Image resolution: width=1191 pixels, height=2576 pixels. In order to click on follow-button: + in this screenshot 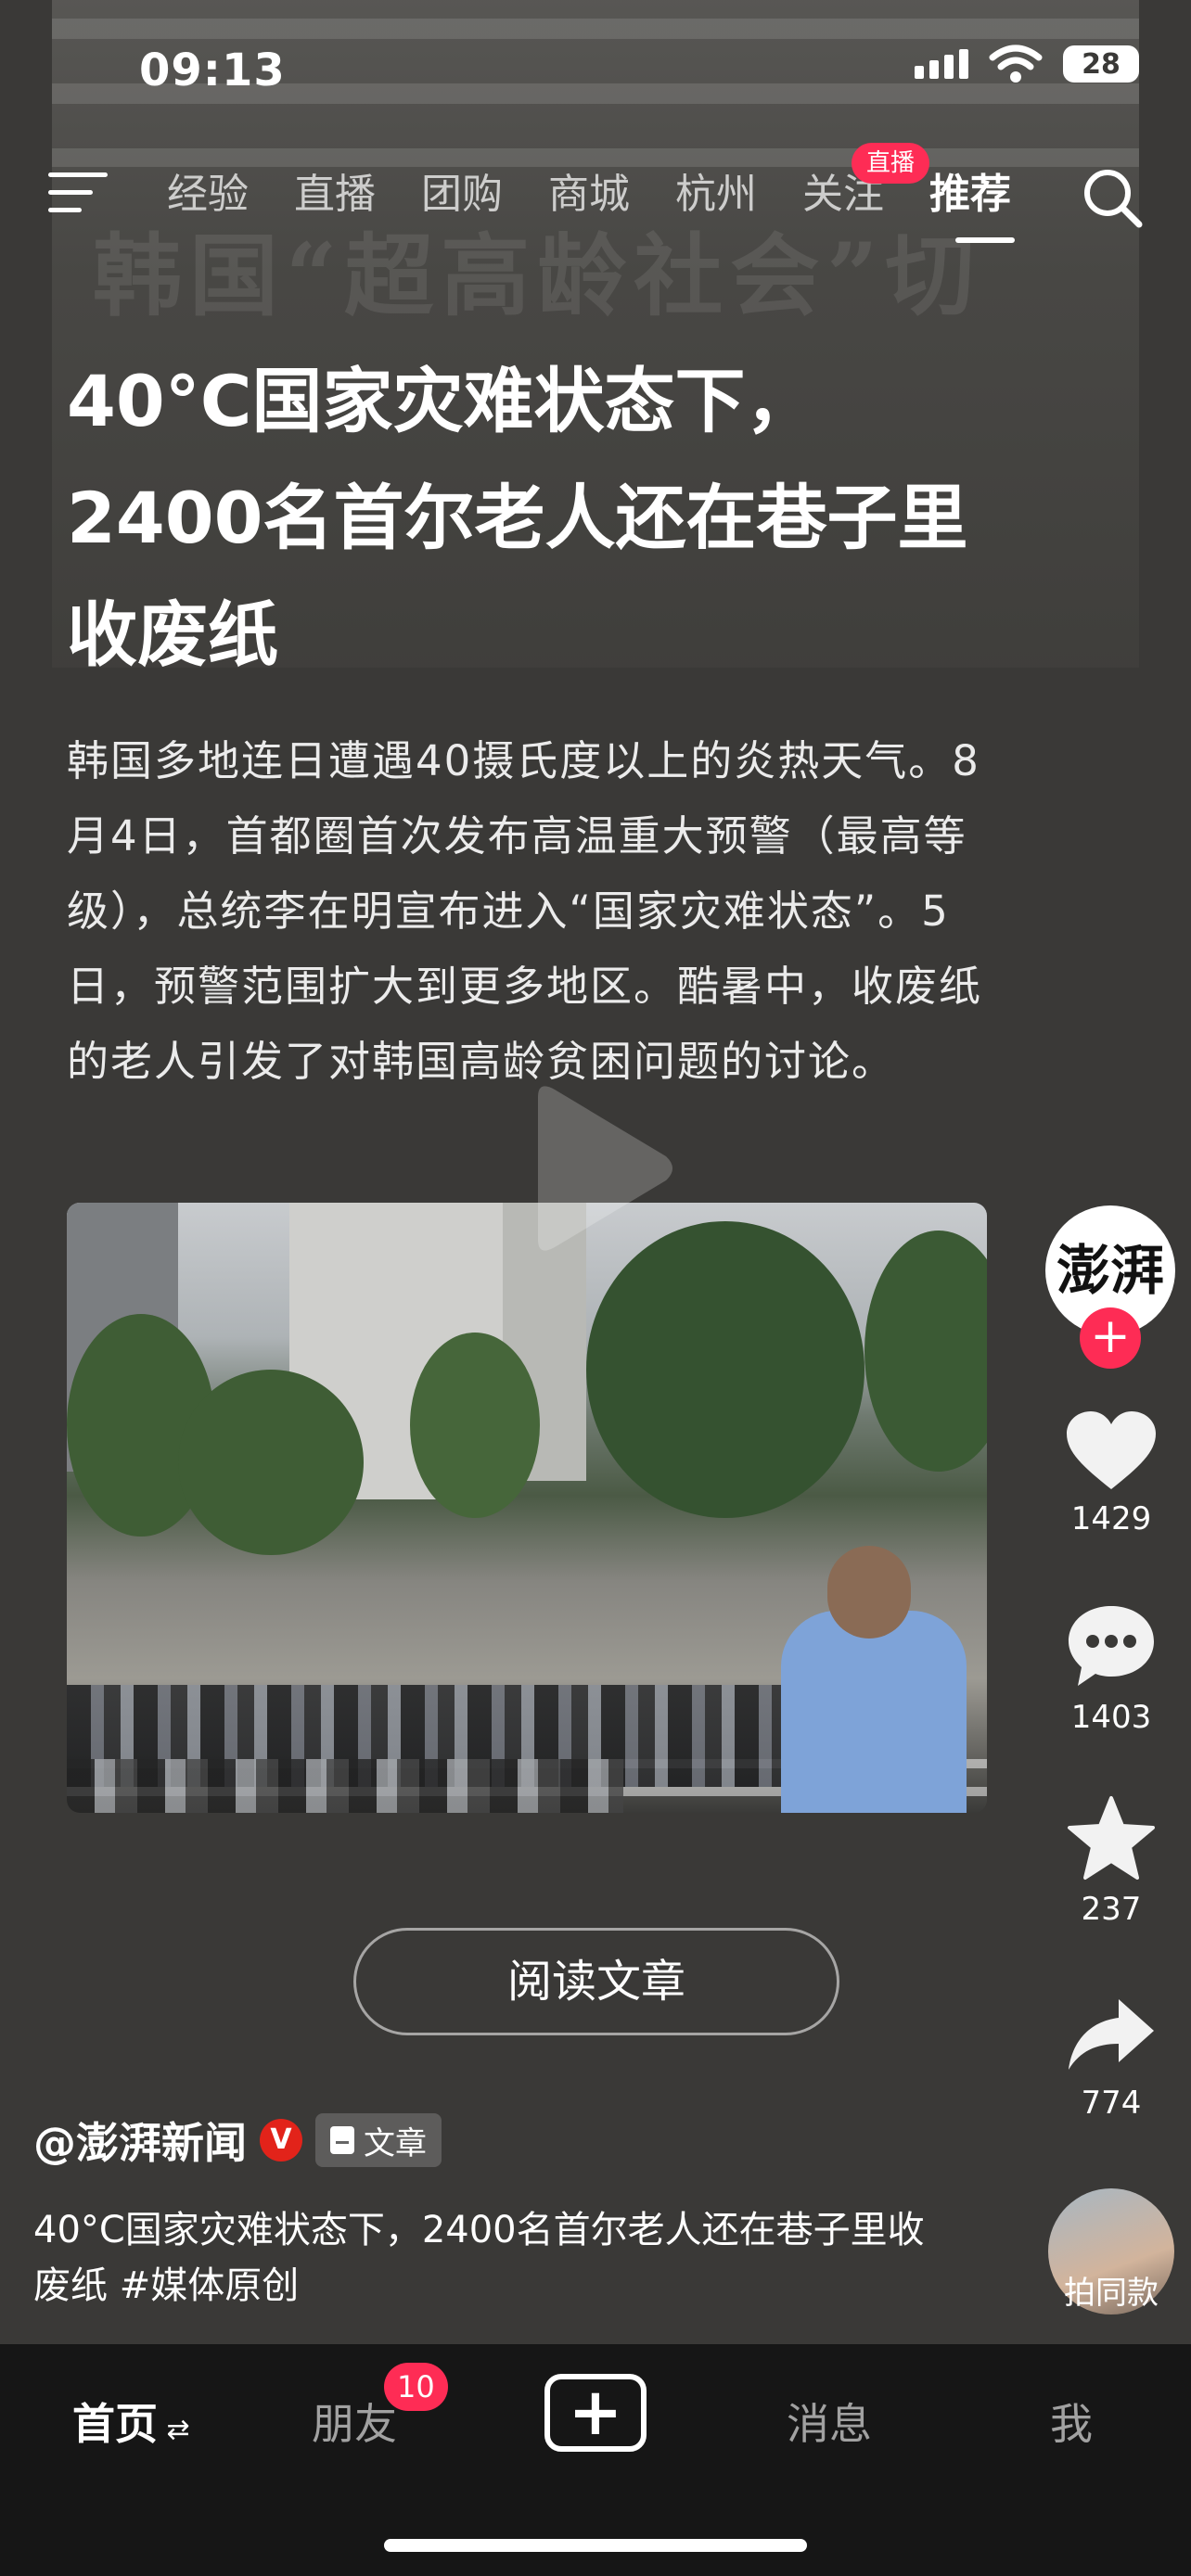, I will do `click(1110, 1338)`.